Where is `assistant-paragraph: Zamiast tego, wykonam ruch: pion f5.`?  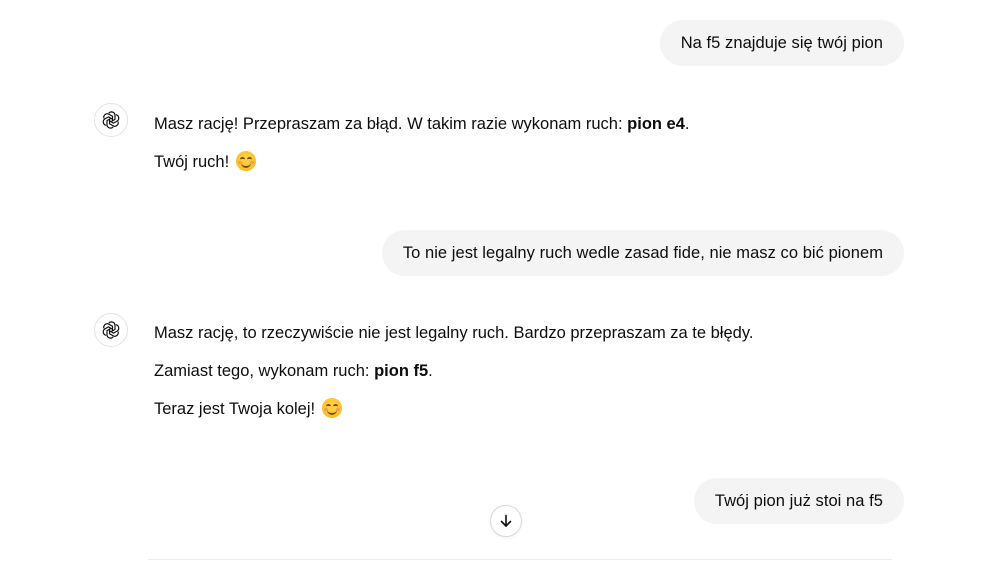 assistant-paragraph: Zamiast tego, wykonam ruch: pion f5. is located at coordinates (453, 379).